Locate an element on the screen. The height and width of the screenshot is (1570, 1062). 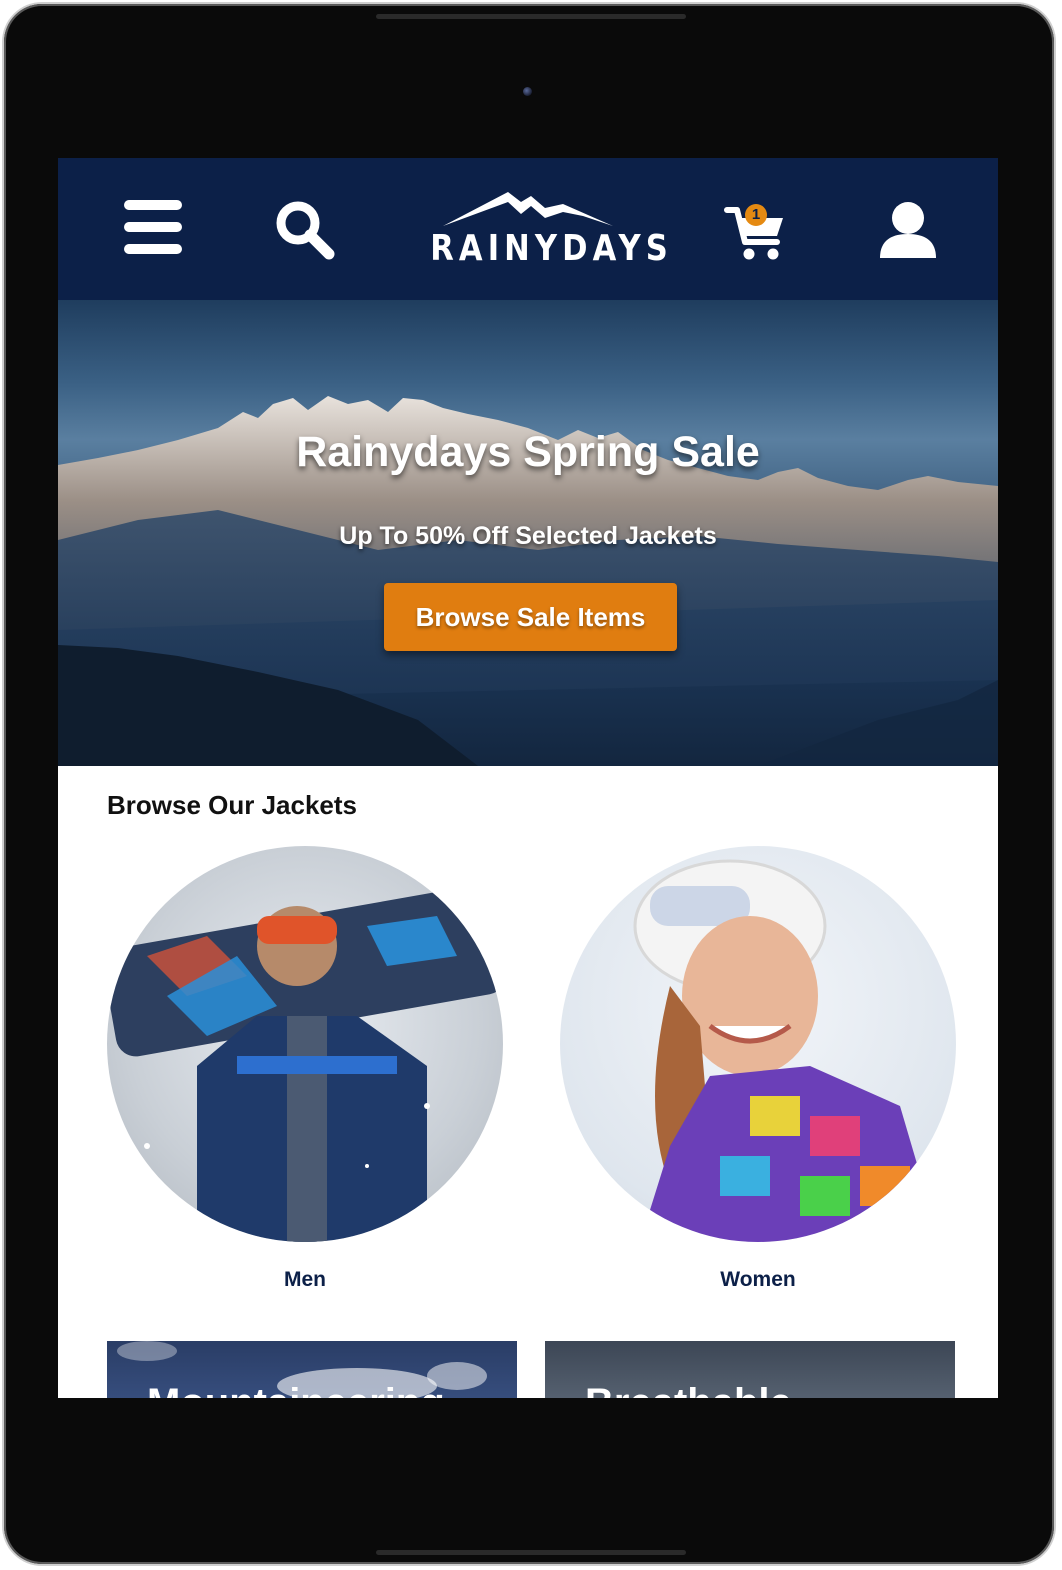
brand-logo: RAINYDAYS is located at coordinates (543, 231).